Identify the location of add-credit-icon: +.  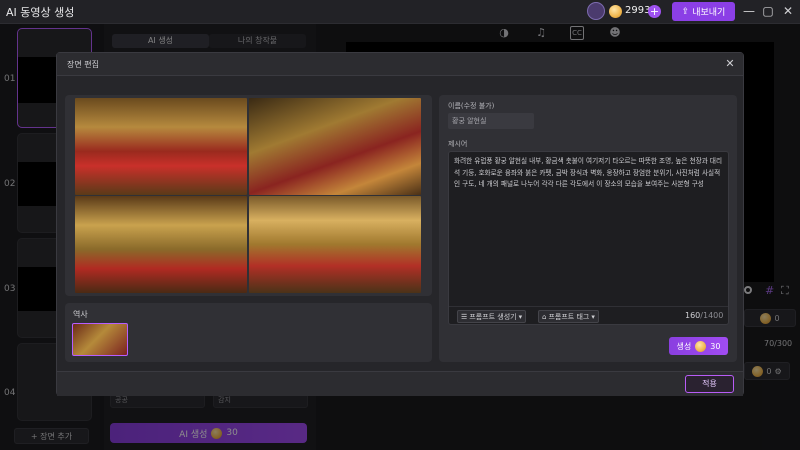
(654, 11).